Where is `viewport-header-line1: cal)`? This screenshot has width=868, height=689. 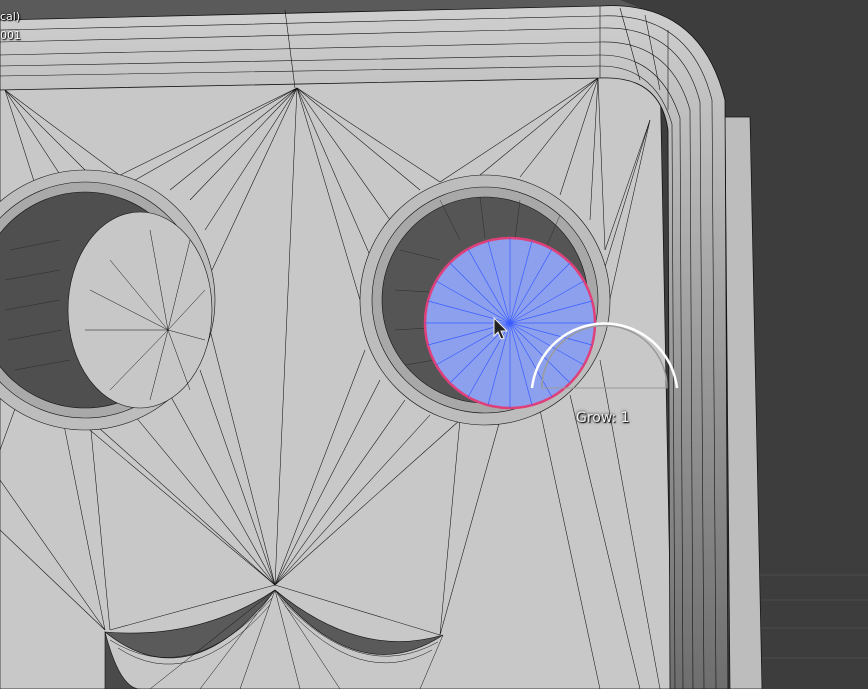
viewport-header-line1: cal) is located at coordinates (10, 16).